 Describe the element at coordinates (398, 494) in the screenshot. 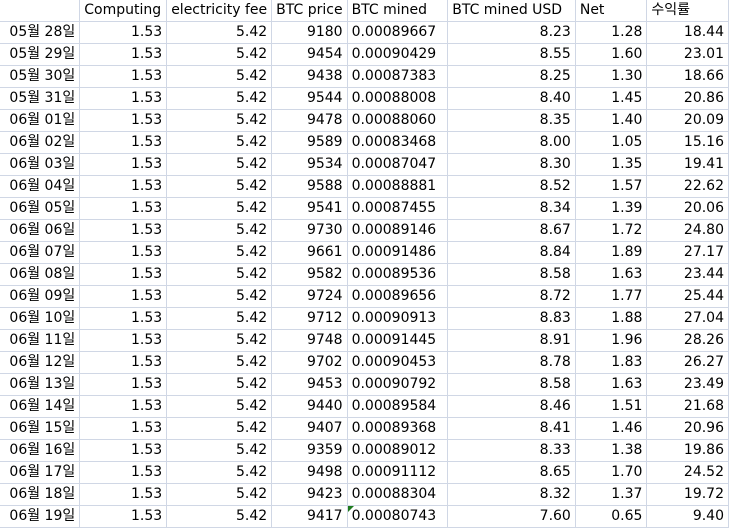

I see `btc-mined-cell: 0.00088304` at that location.